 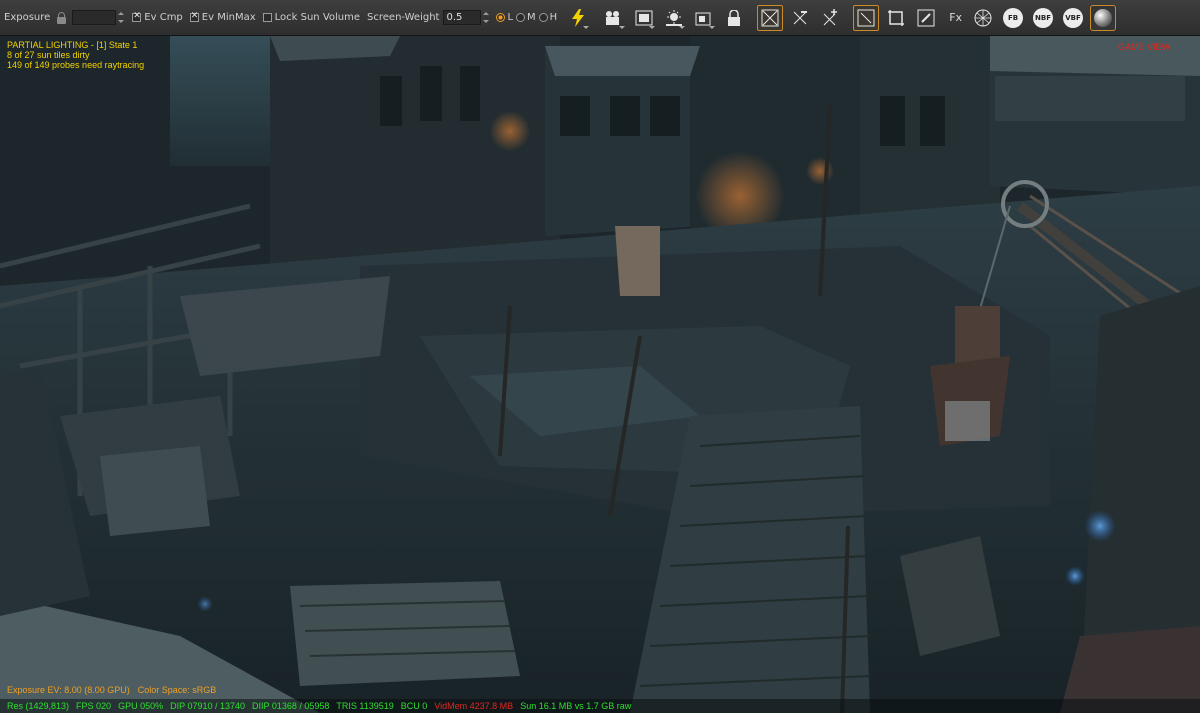 I want to click on crop-button, so click(x=896, y=18).